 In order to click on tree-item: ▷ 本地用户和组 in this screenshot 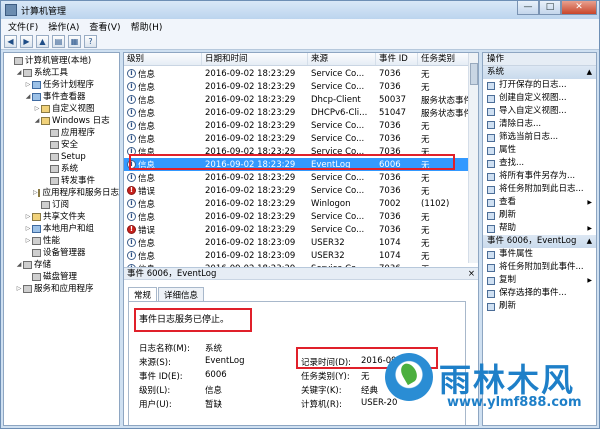, I will do `click(61, 229)`.